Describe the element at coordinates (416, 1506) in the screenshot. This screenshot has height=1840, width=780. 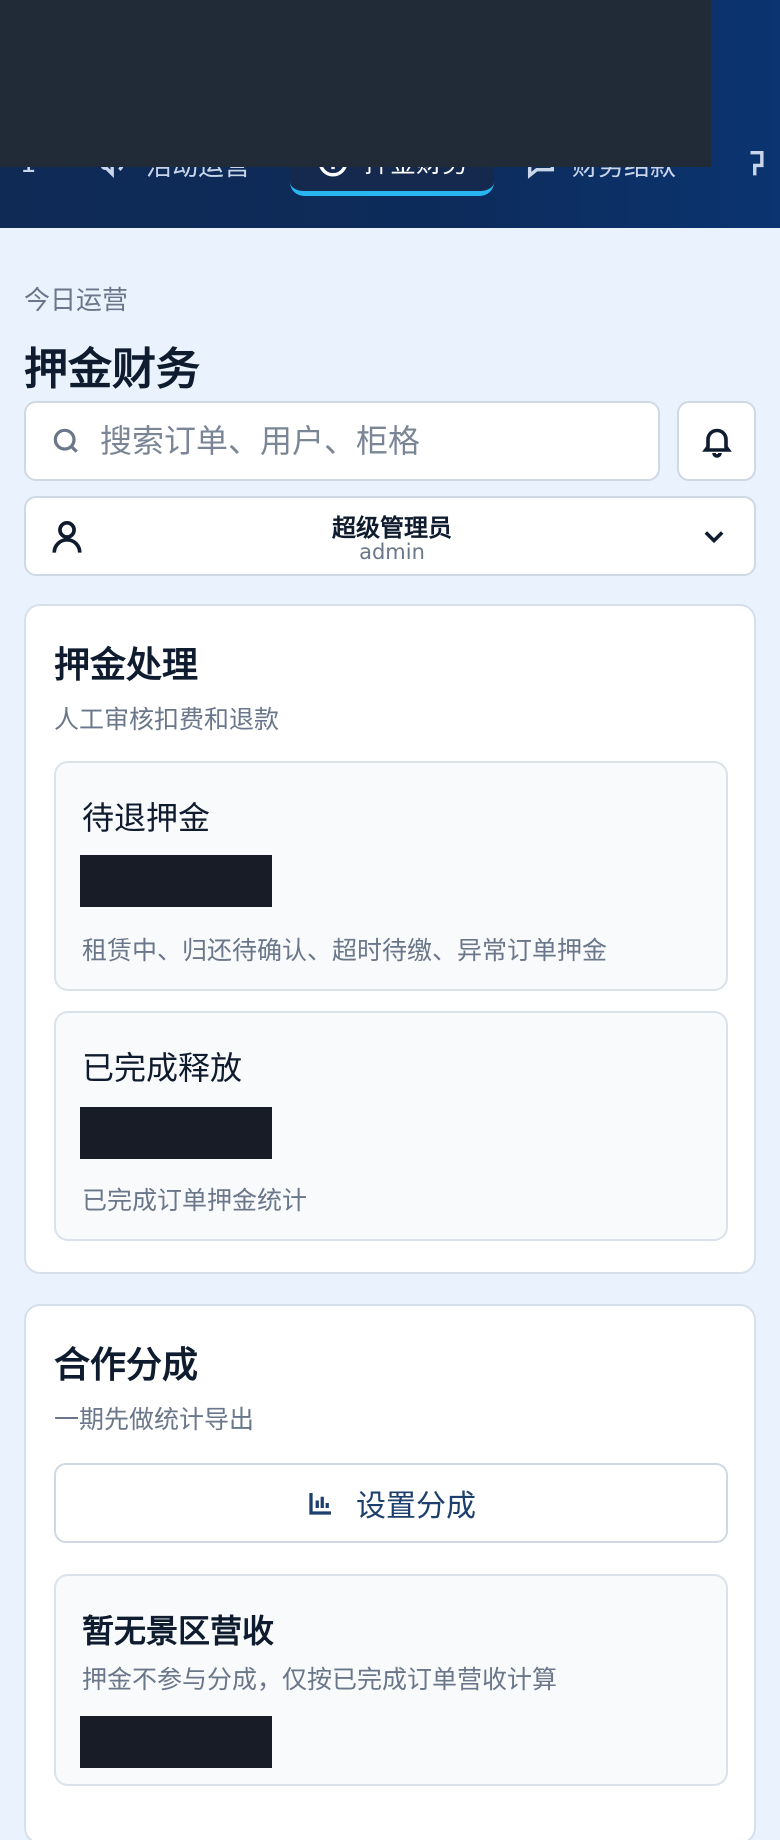
I see `button-label: 设置分成` at that location.